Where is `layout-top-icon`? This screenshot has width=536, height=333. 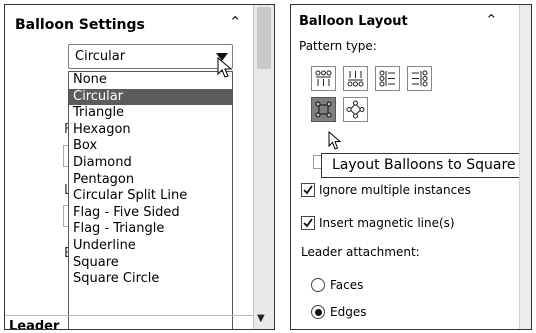 layout-top-icon is located at coordinates (323, 78).